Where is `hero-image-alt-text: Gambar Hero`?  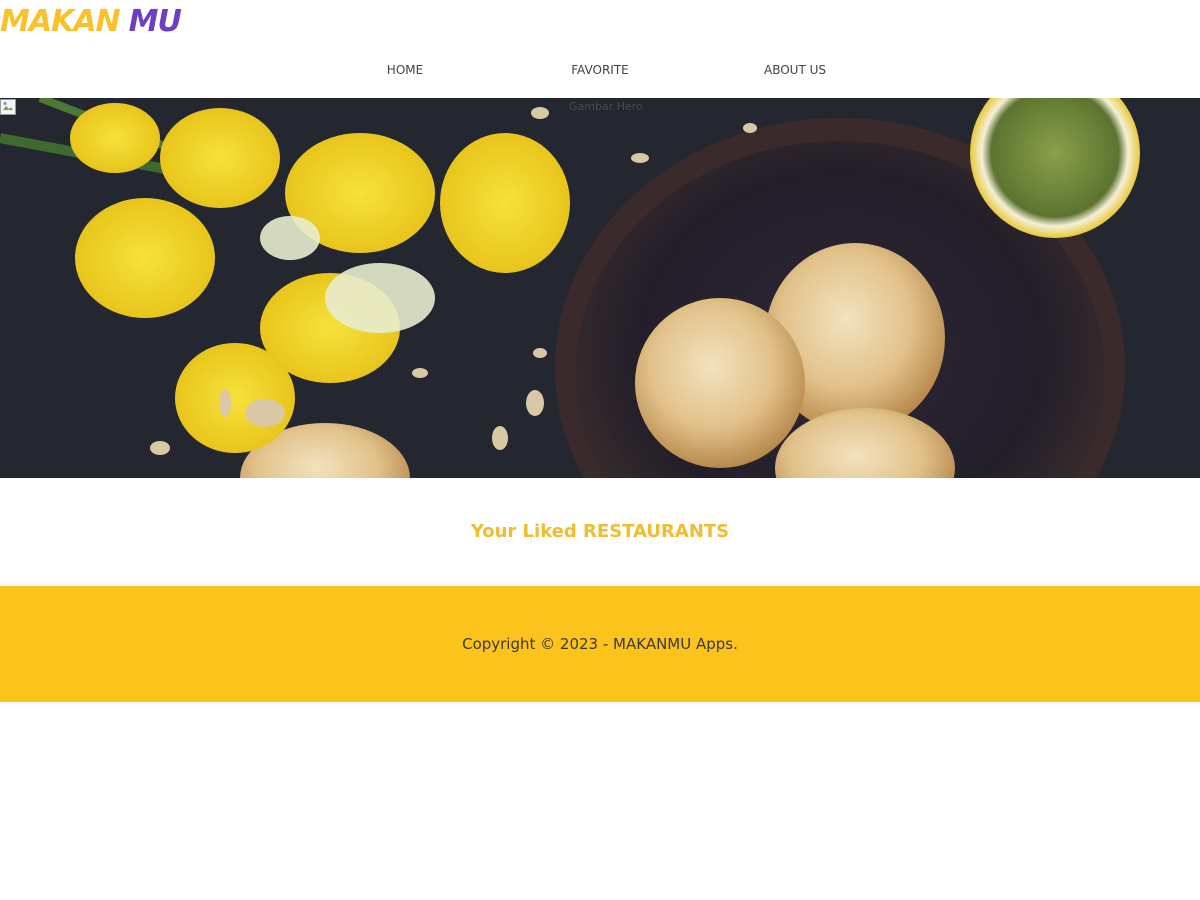
hero-image-alt-text: Gambar Hero is located at coordinates (606, 106).